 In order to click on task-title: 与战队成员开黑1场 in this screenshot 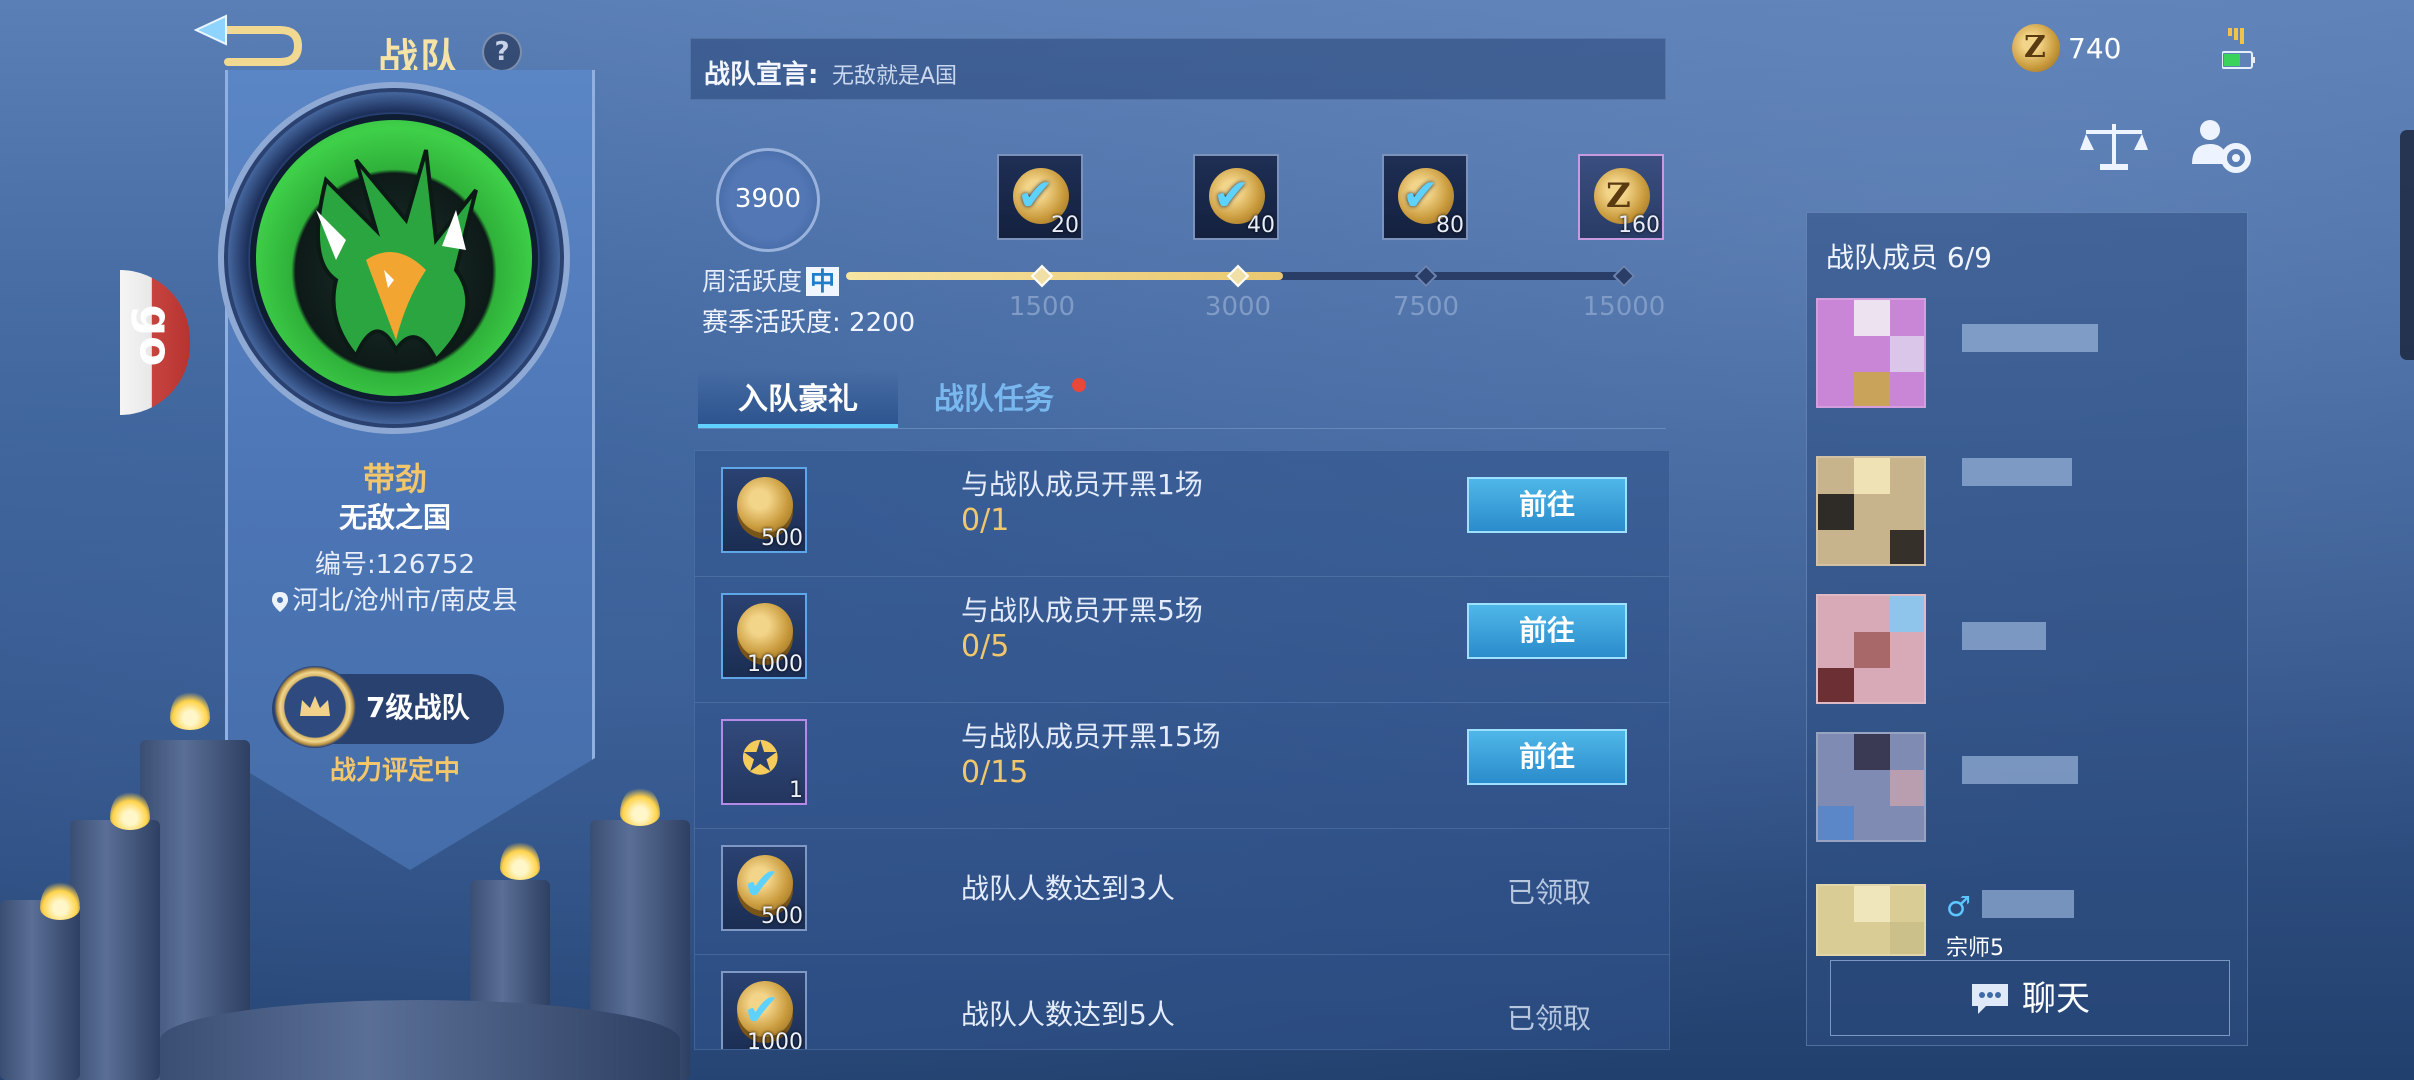, I will do `click(1082, 484)`.